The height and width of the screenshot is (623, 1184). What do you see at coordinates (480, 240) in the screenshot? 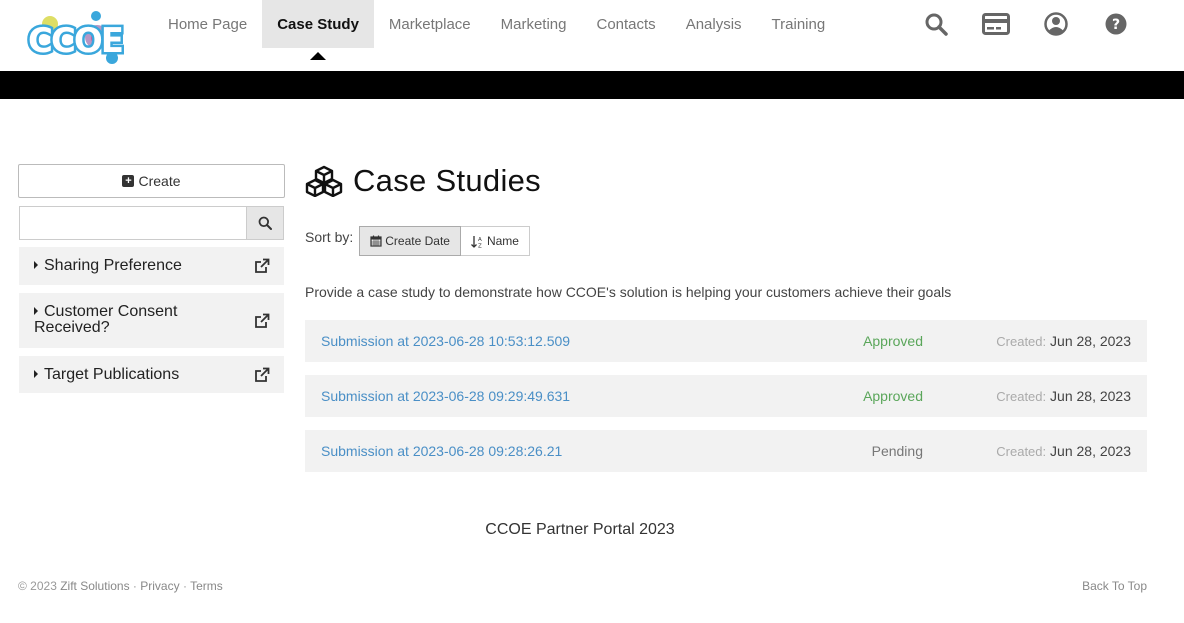
I see `svg-text: A` at bounding box center [480, 240].